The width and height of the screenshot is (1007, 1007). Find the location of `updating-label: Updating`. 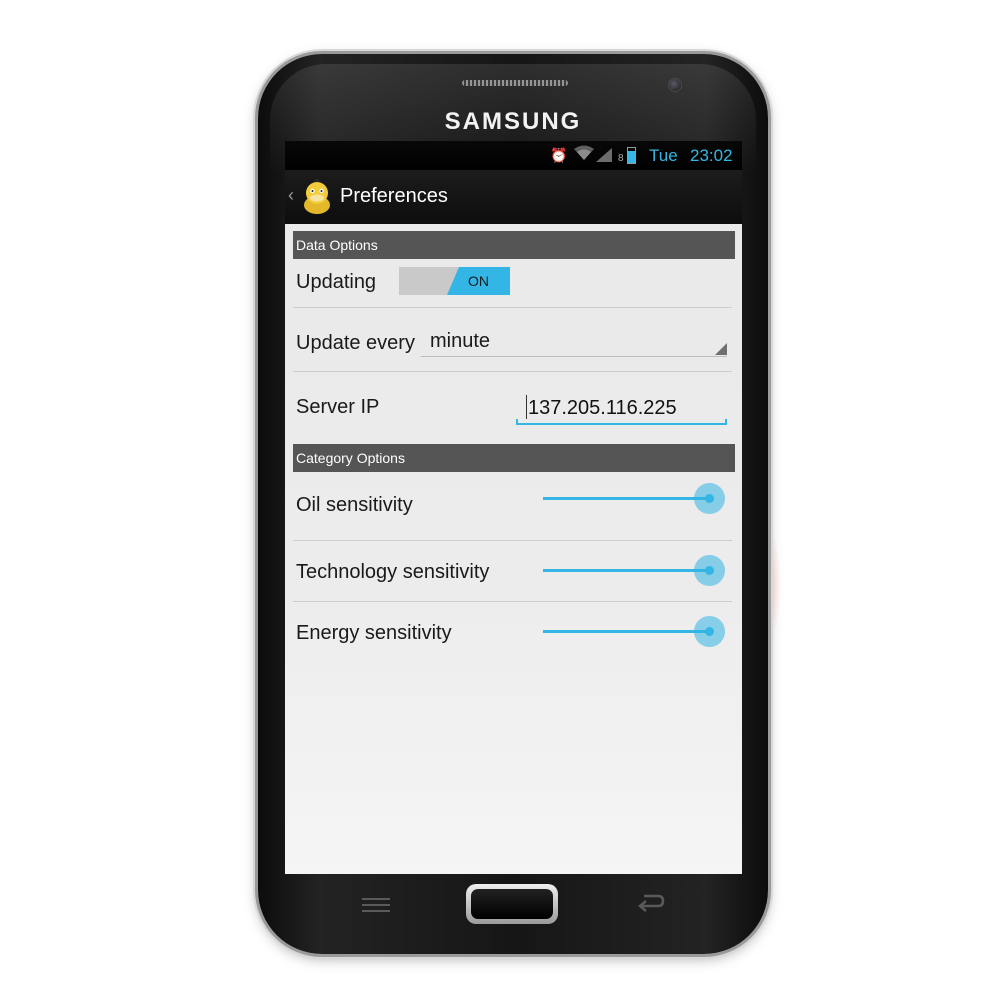

updating-label: Updating is located at coordinates (336, 282).